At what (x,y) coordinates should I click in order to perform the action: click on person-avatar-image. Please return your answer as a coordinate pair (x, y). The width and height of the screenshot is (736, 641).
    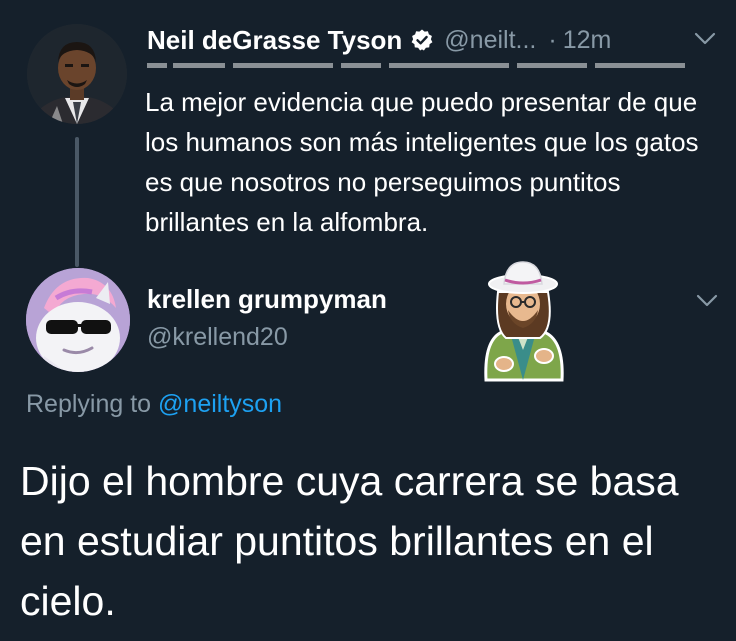
    Looking at the image, I should click on (77, 74).